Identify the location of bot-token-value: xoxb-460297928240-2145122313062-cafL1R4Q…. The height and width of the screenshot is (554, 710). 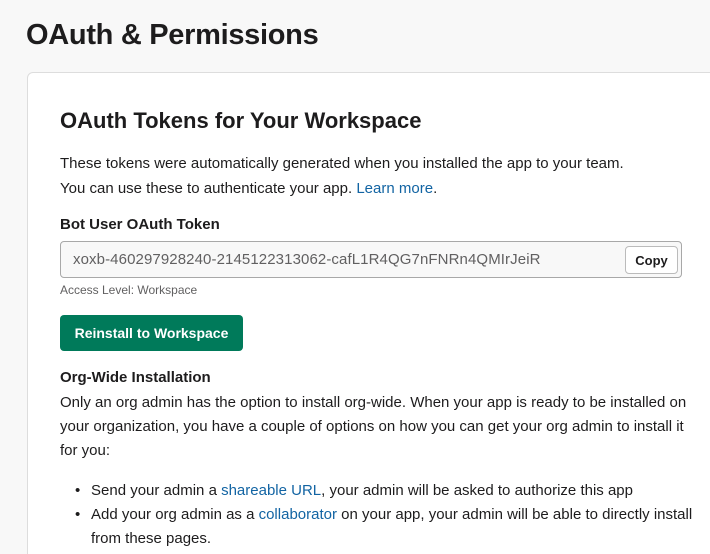
(307, 259).